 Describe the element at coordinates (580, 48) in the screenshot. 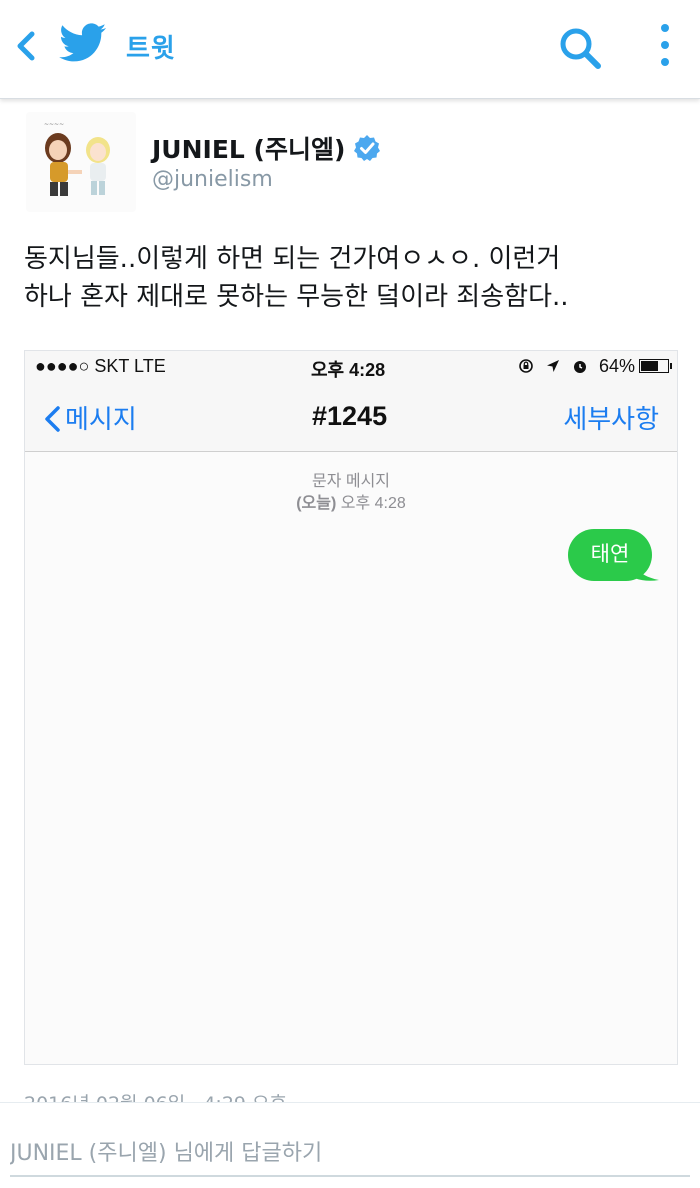

I see `search-icon` at that location.